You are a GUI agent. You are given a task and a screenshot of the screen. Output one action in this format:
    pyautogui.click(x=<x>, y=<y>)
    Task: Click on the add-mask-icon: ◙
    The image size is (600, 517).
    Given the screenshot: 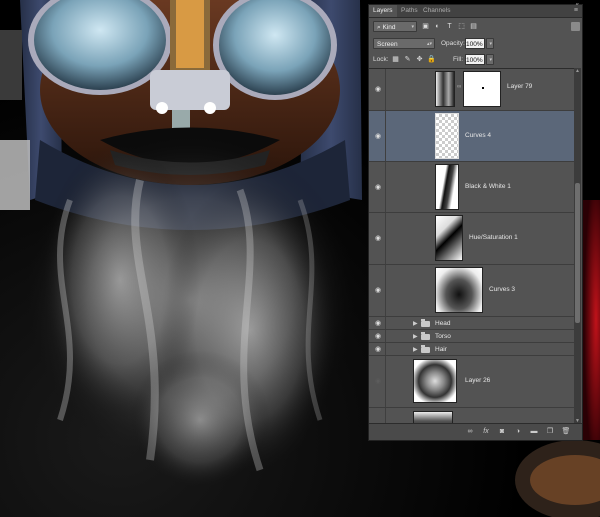 What is the action you would take?
    pyautogui.click(x=502, y=432)
    